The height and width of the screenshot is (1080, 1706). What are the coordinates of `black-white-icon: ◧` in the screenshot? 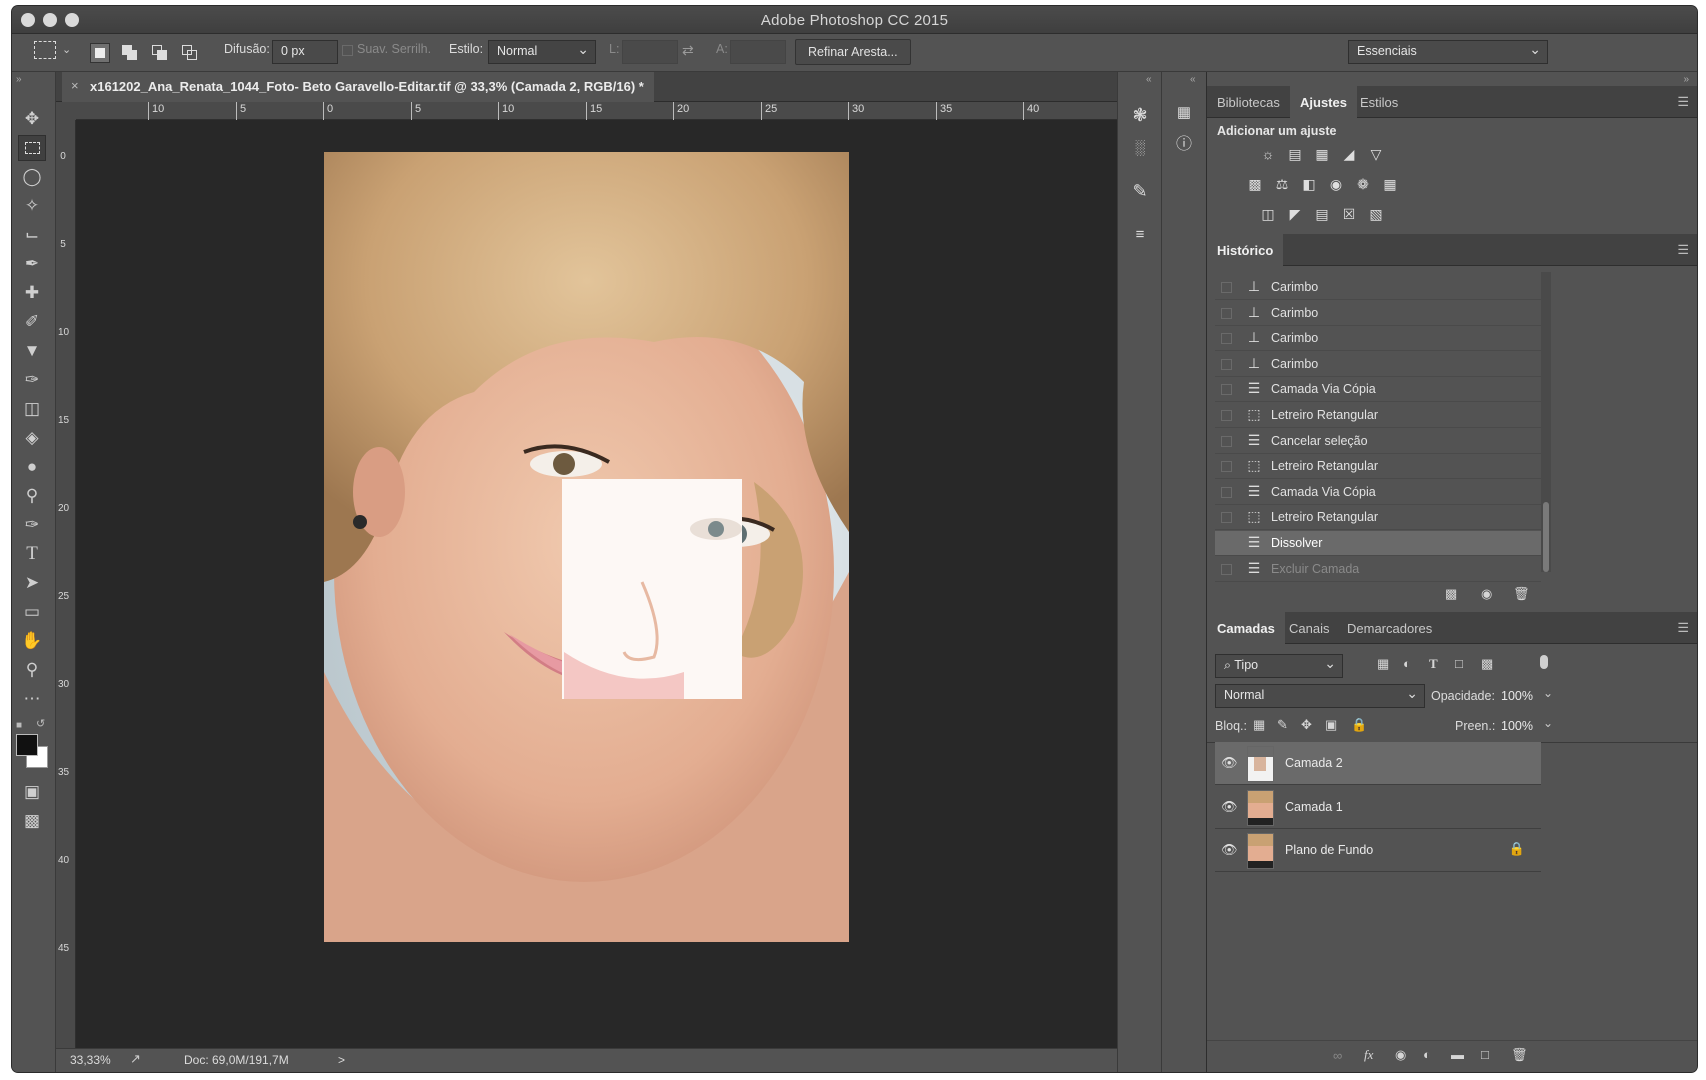 It's located at (1309, 184).